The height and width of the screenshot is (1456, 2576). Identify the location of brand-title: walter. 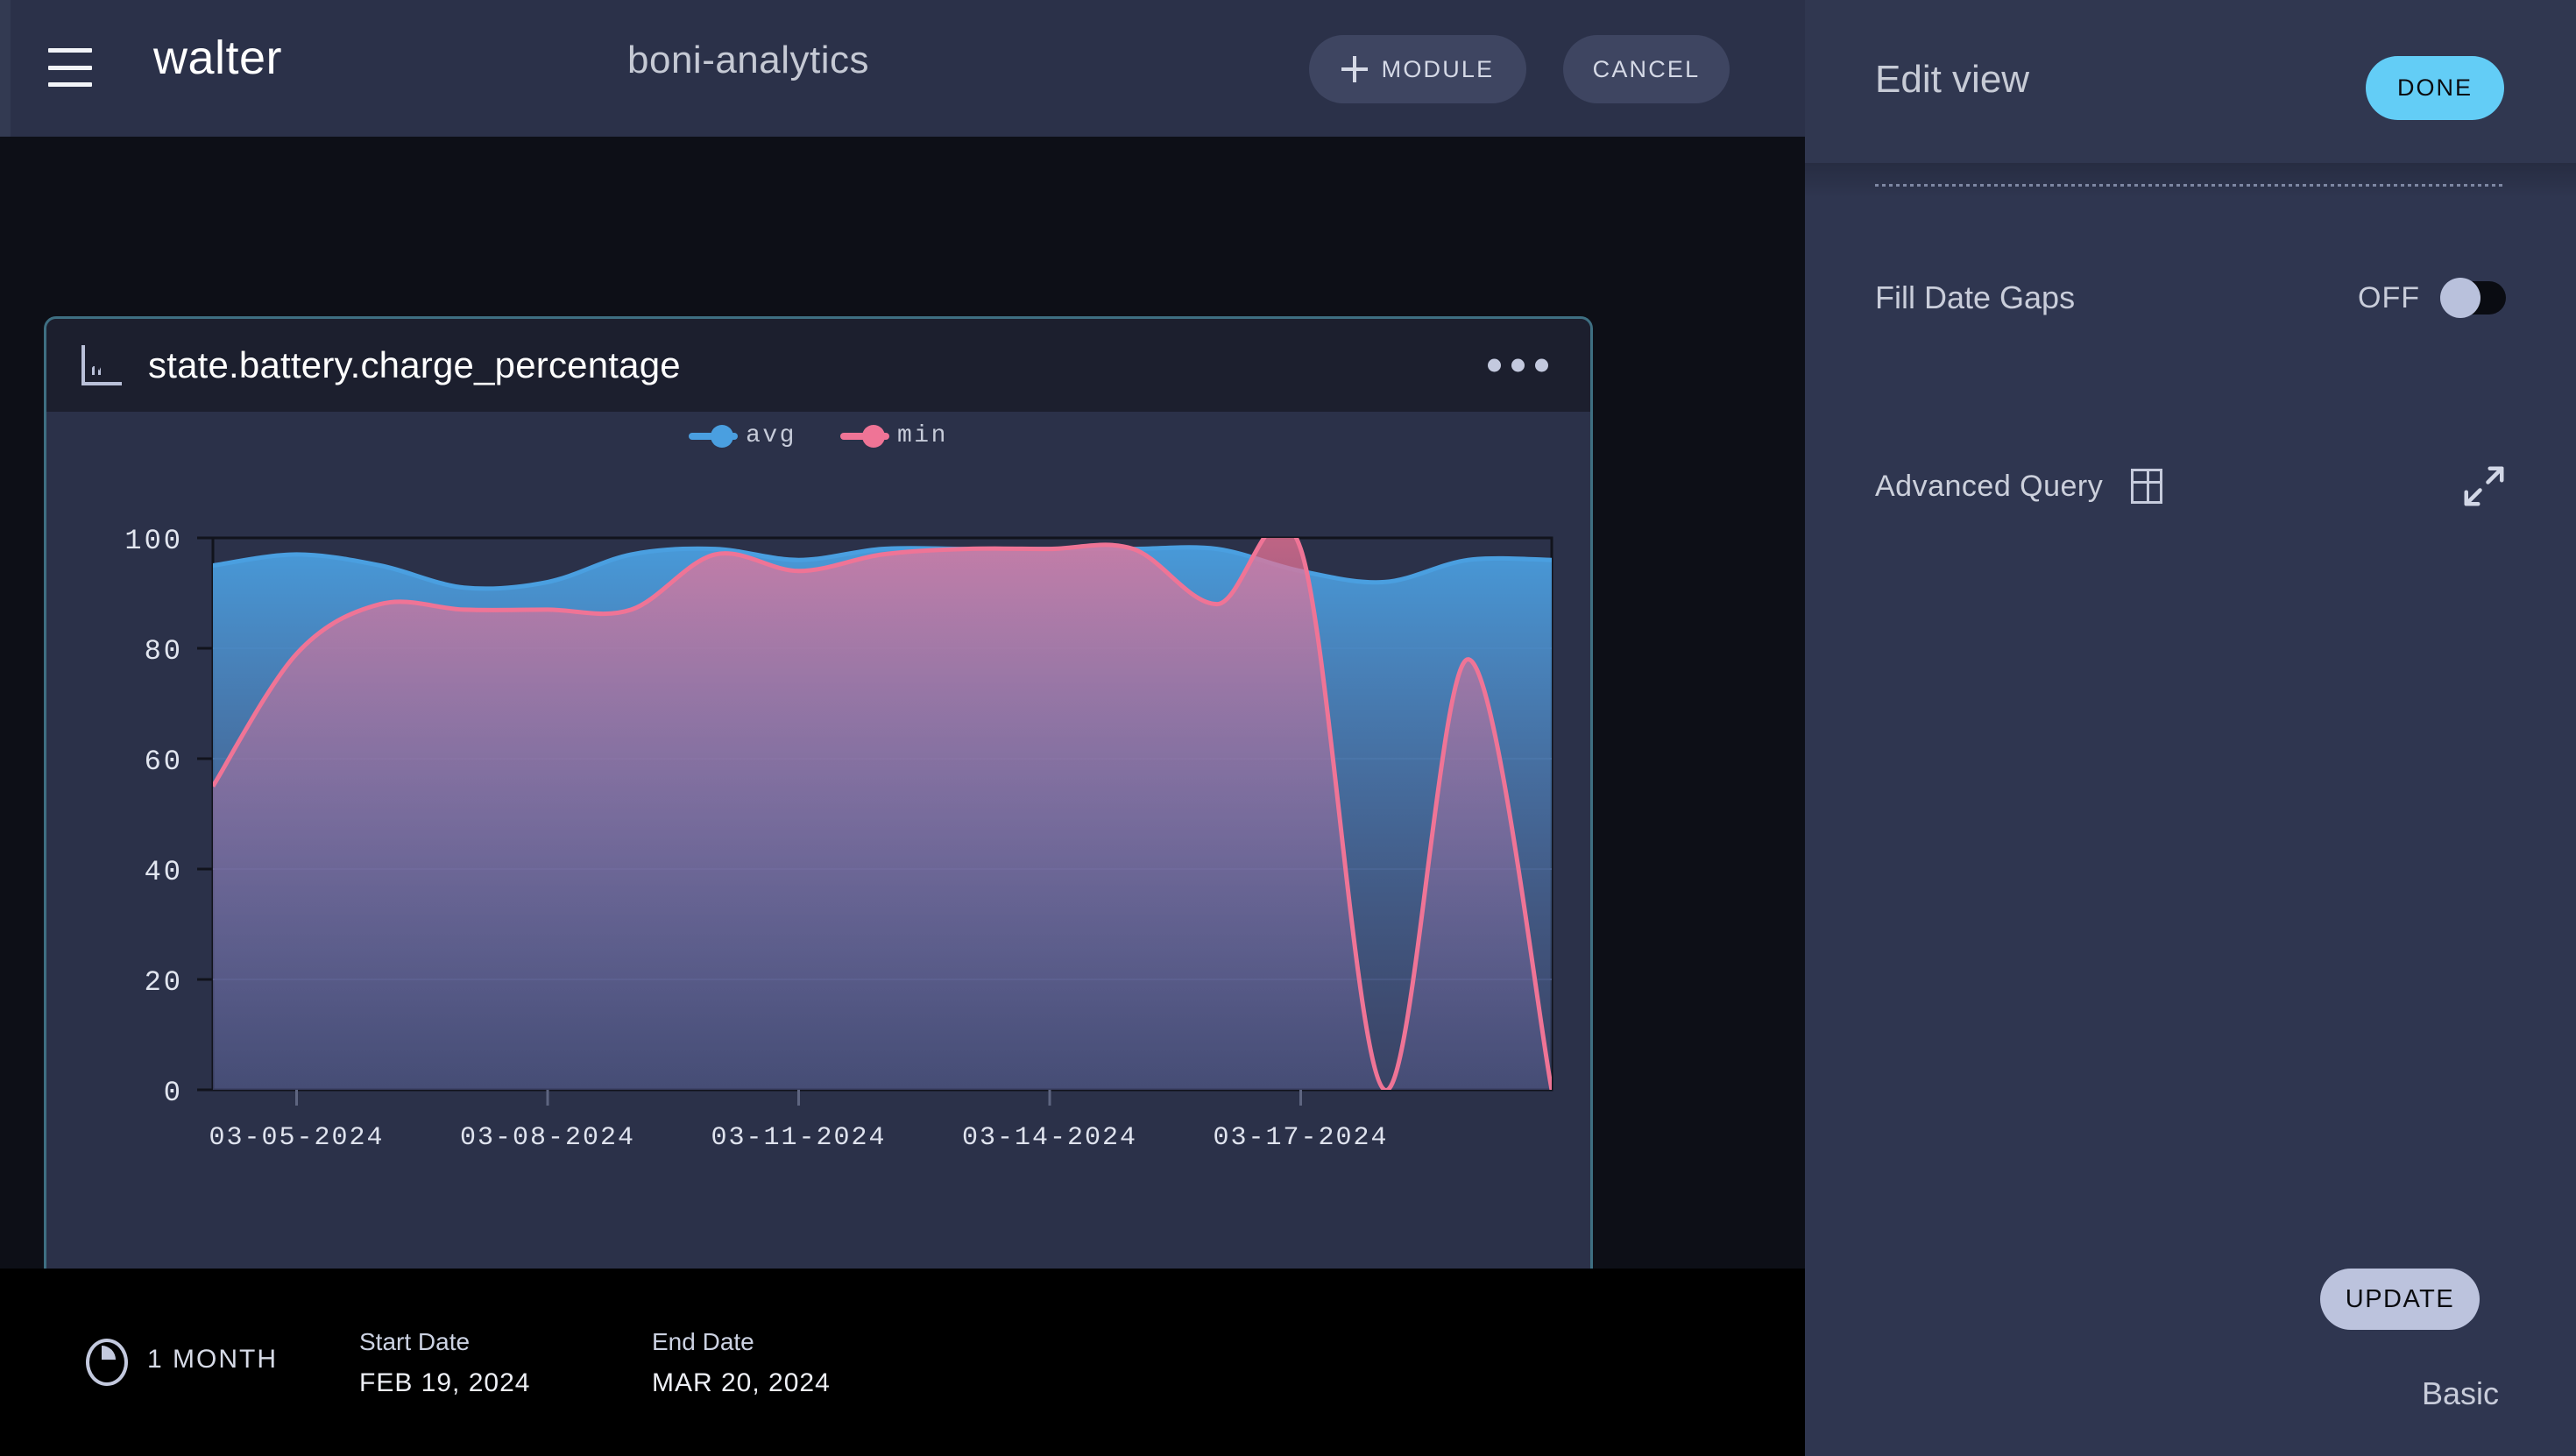
(218, 58).